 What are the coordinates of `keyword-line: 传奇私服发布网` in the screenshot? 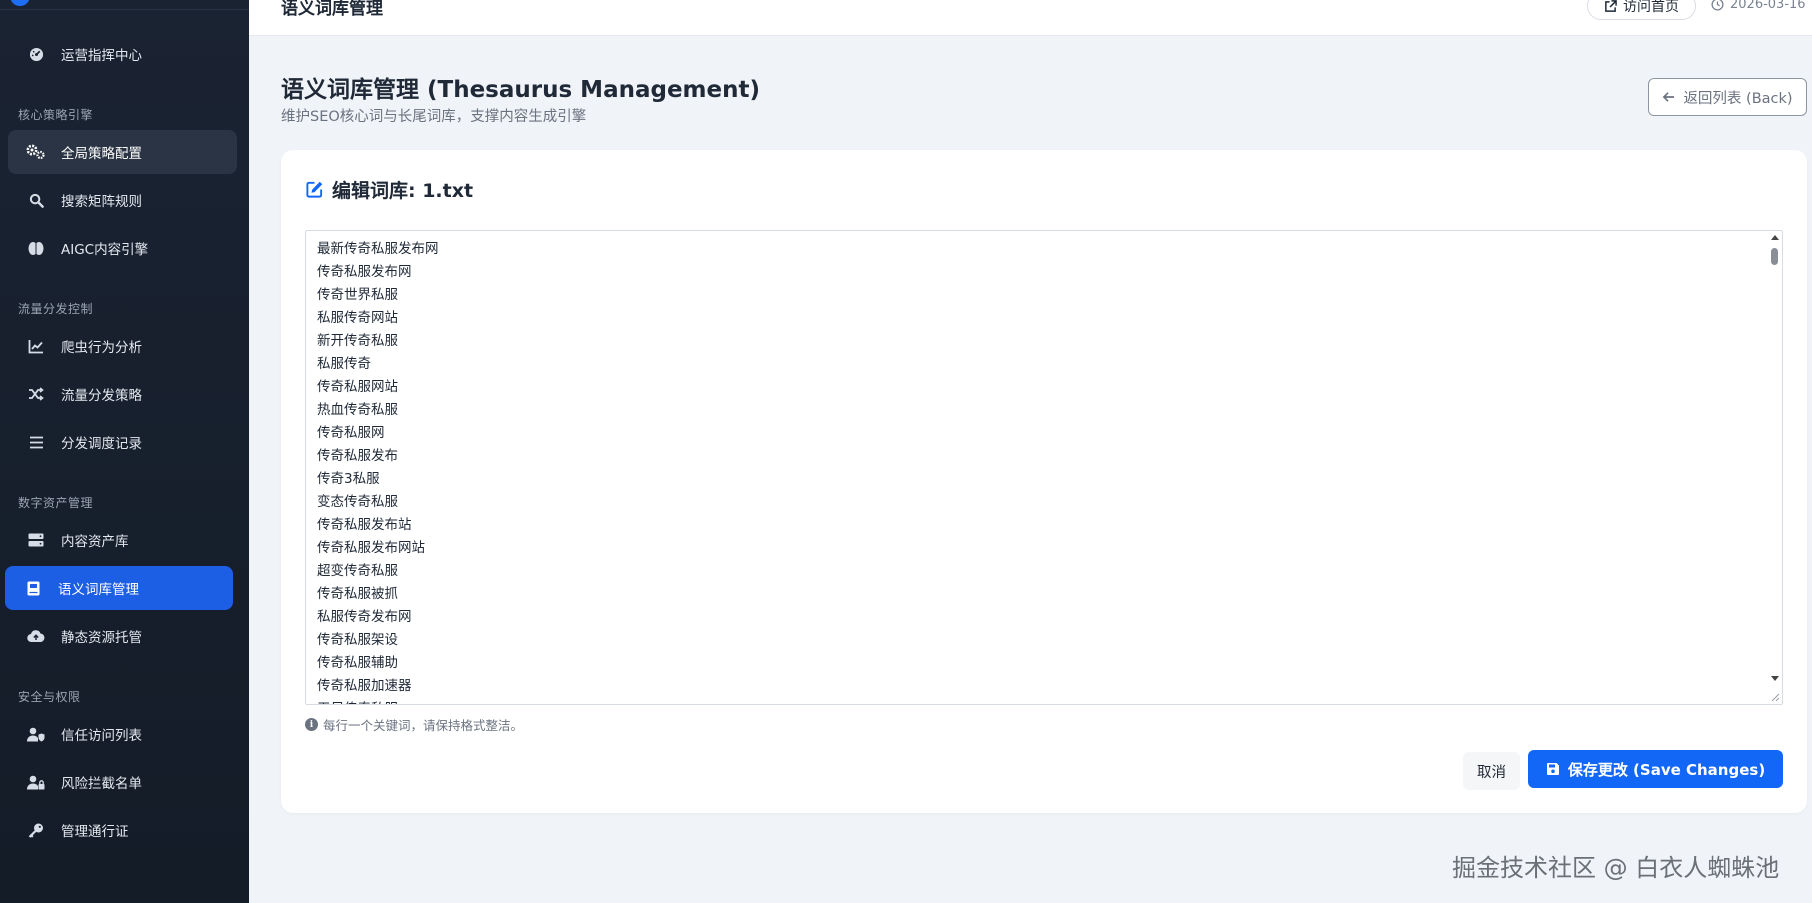 It's located at (364, 272).